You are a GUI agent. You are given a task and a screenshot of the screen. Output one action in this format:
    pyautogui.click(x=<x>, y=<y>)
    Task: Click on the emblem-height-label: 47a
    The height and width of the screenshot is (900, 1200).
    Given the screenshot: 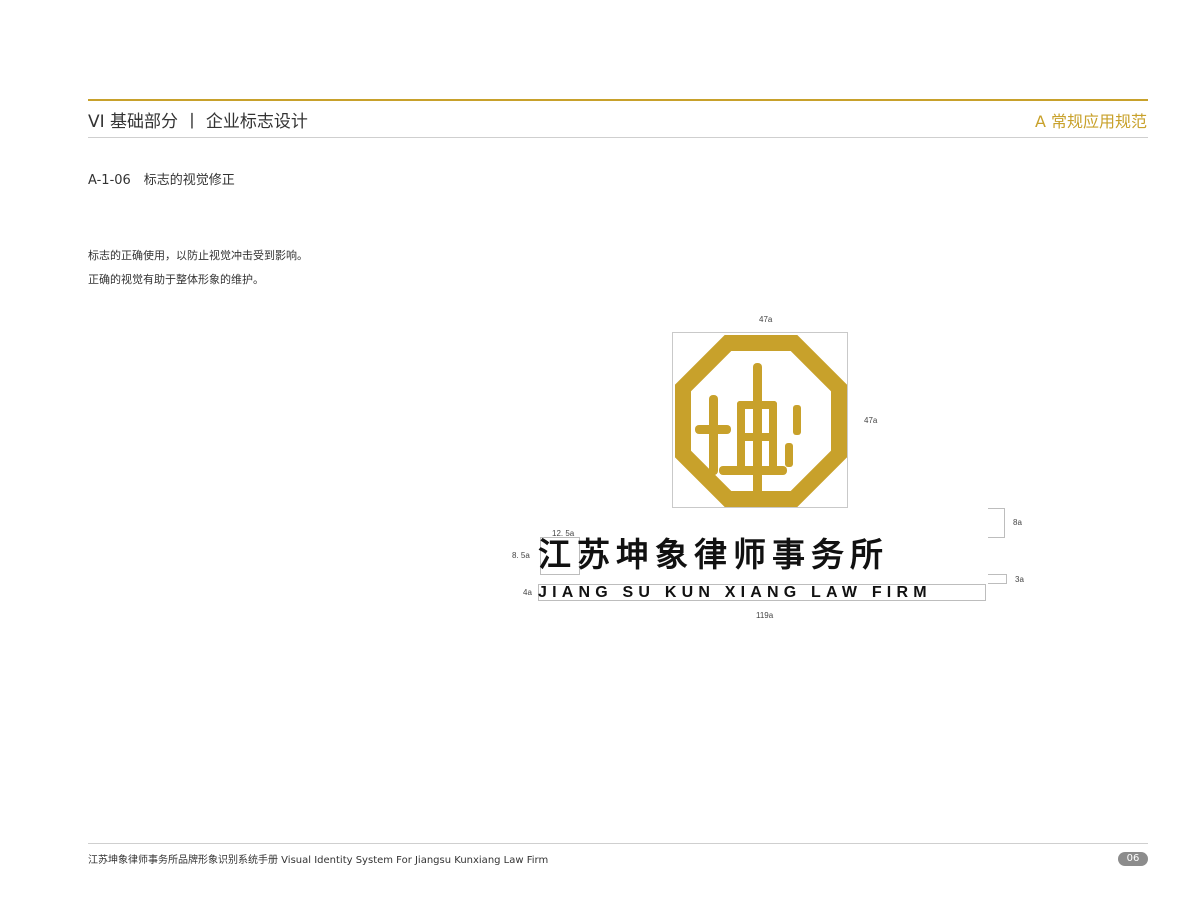 What is the action you would take?
    pyautogui.click(x=871, y=420)
    